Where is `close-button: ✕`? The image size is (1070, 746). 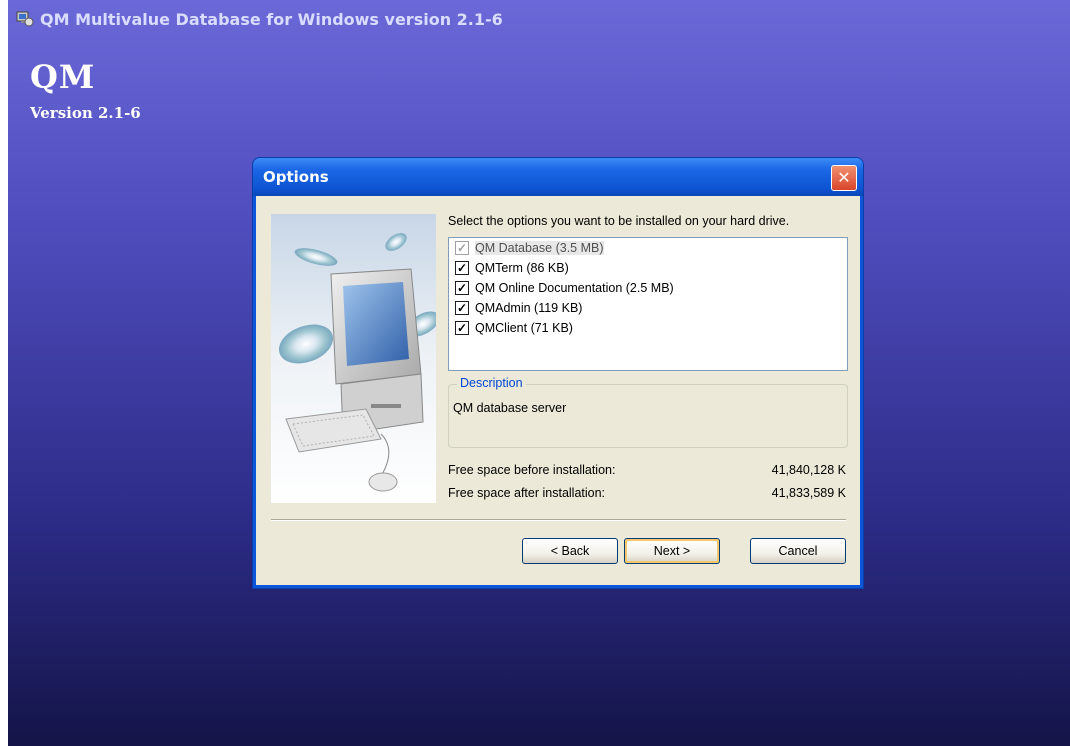 close-button: ✕ is located at coordinates (844, 178).